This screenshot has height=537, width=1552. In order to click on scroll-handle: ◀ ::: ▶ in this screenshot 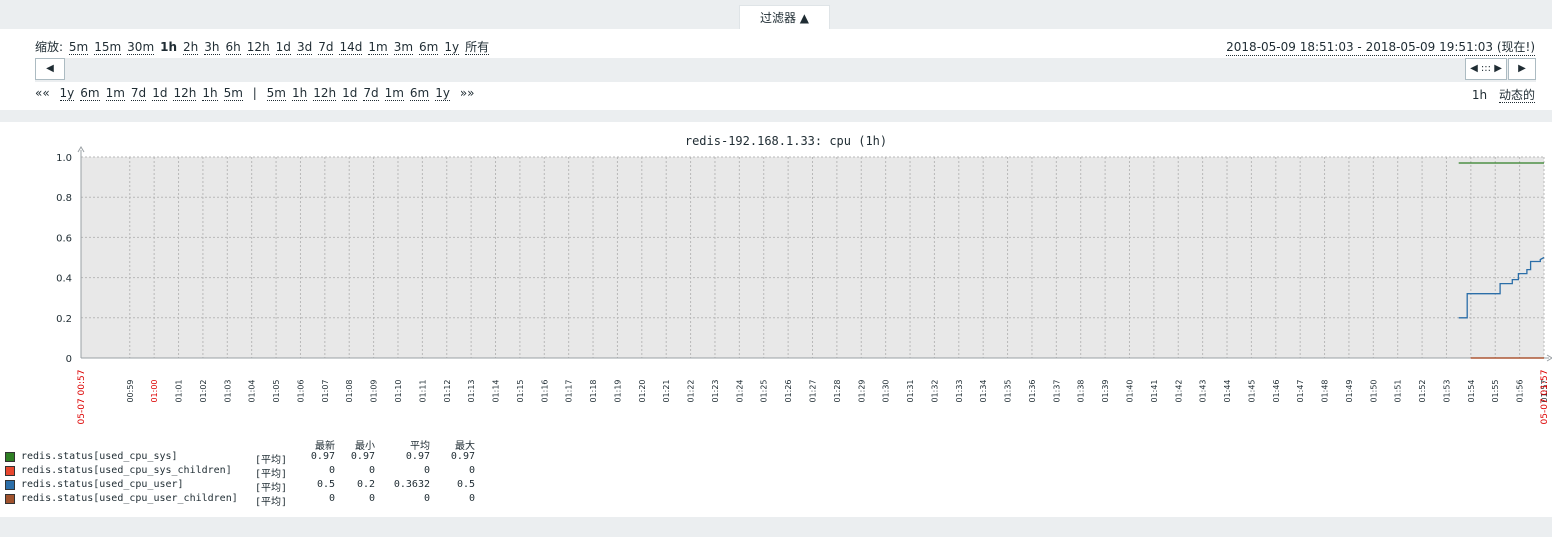, I will do `click(1486, 69)`.